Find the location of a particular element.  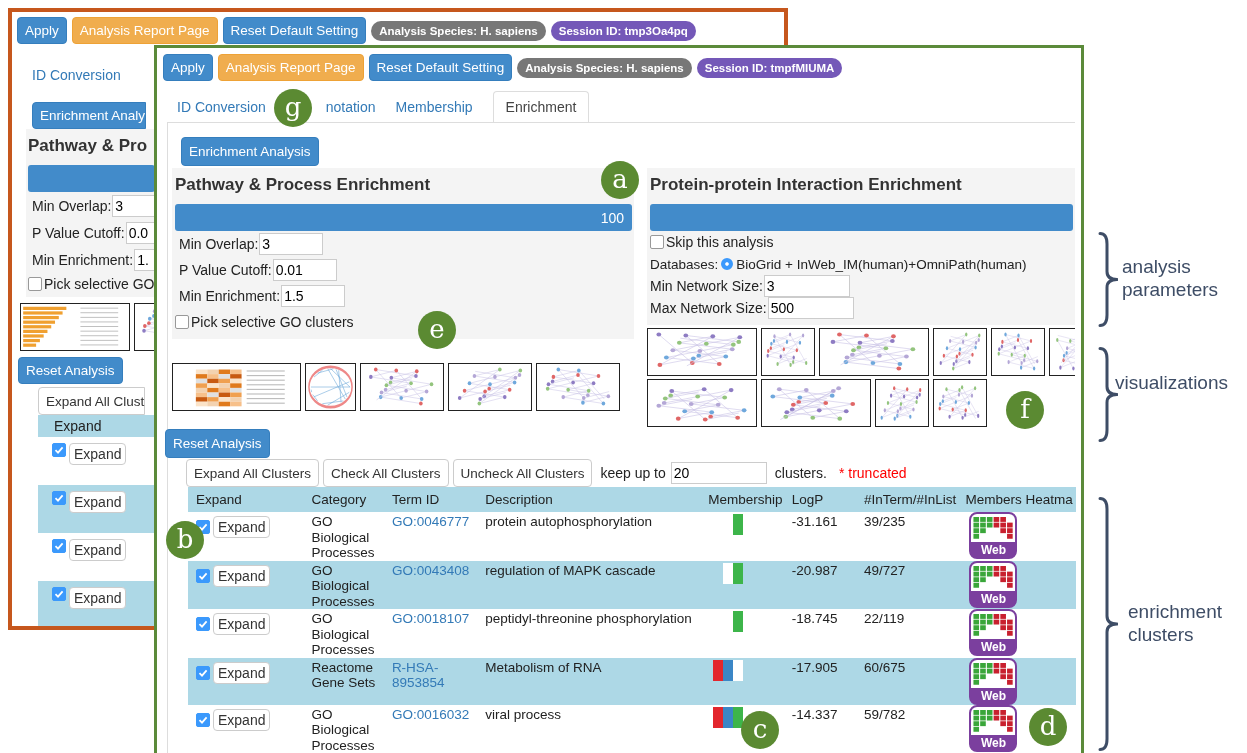

count-value: 49/727 is located at coordinates (884, 570).